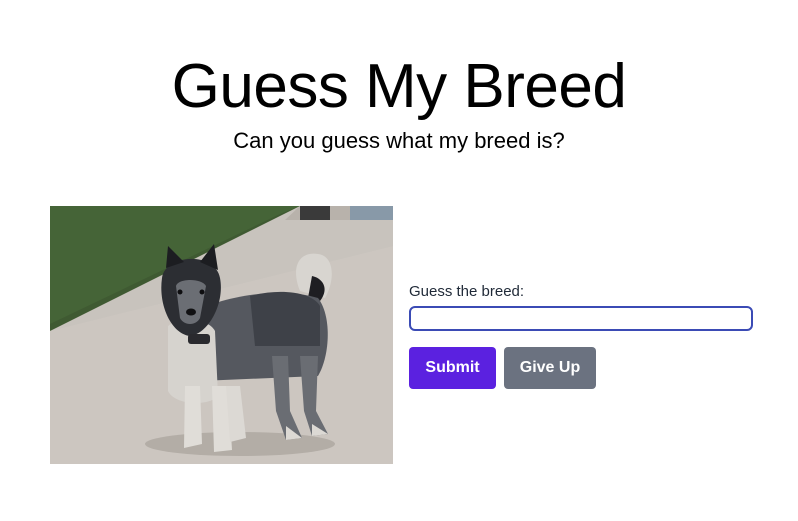 This screenshot has width=798, height=521. What do you see at coordinates (452, 368) in the screenshot?
I see `submit-button: Submit` at bounding box center [452, 368].